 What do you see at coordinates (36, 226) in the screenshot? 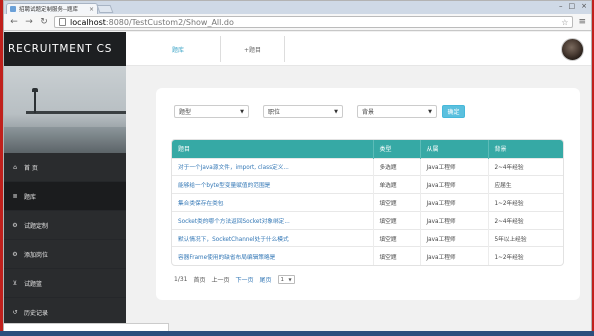
I see `sidebar-item-label: 试题定制` at bounding box center [36, 226].